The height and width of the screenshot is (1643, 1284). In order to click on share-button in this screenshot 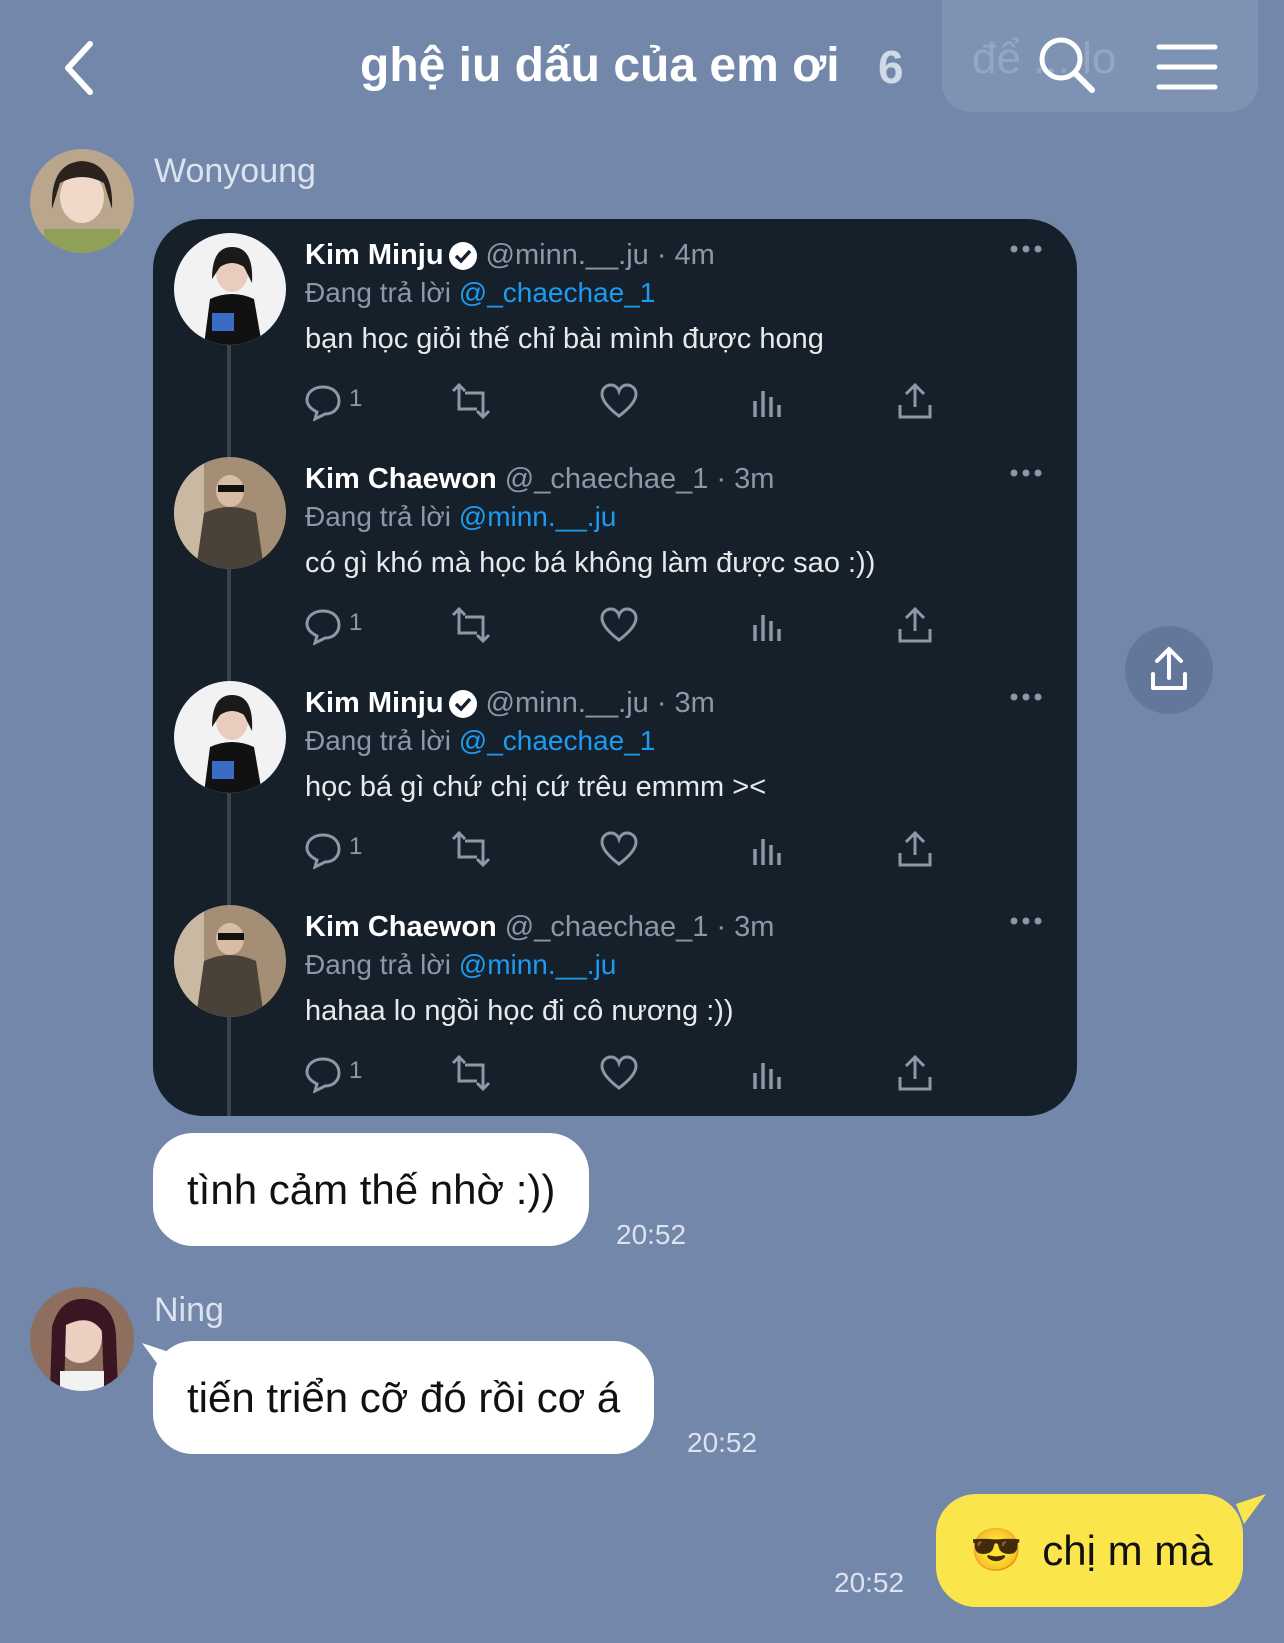, I will do `click(1169, 670)`.